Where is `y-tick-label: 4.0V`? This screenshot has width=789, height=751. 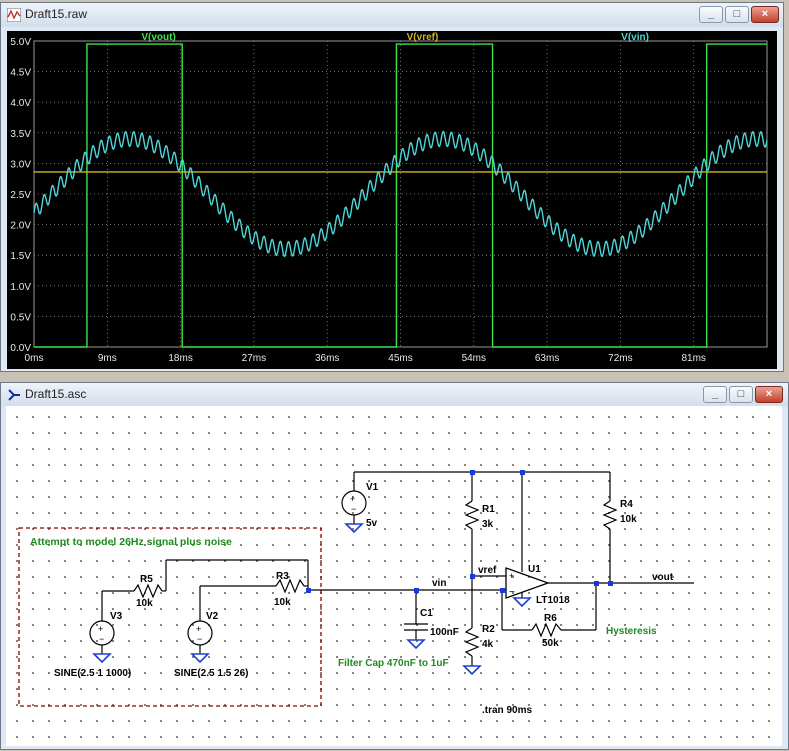
y-tick-label: 4.0V is located at coordinates (20, 103).